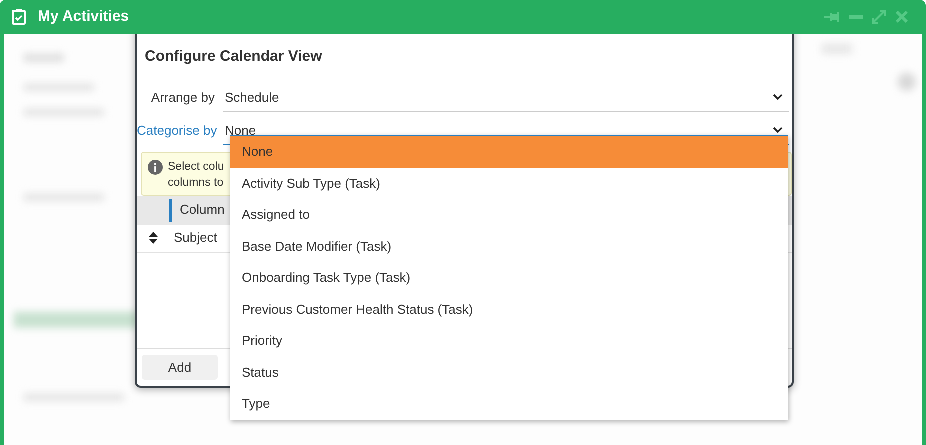 This screenshot has width=926, height=445. Describe the element at coordinates (509, 278) in the screenshot. I see `dropdown-option: Onboarding Task Type (Task)` at that location.